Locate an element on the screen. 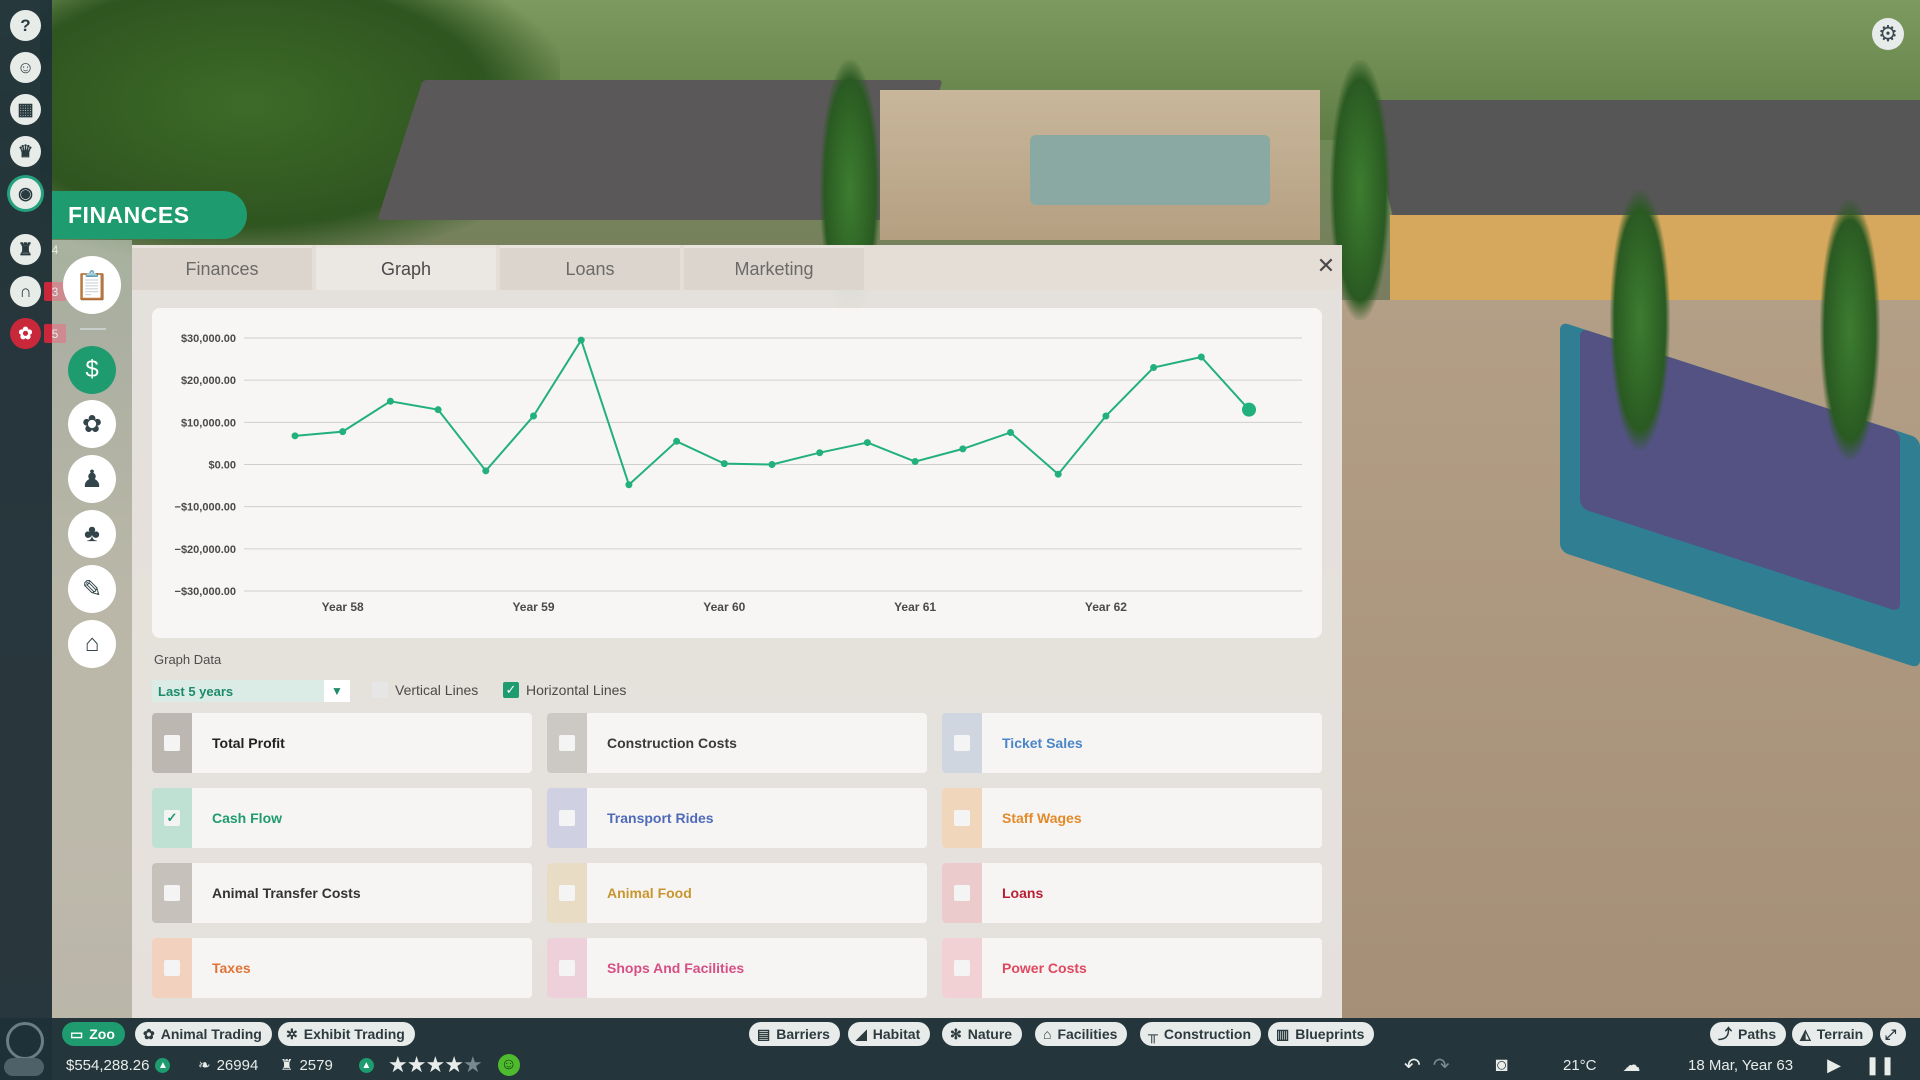  shop-icon: ⌂ is located at coordinates (92, 644).